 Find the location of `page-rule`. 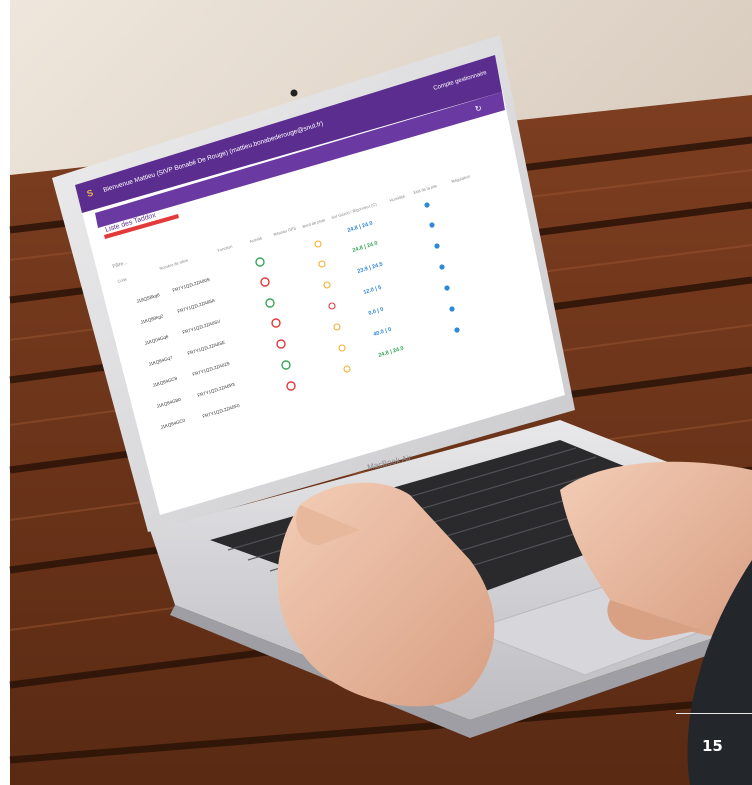

page-rule is located at coordinates (714, 713).